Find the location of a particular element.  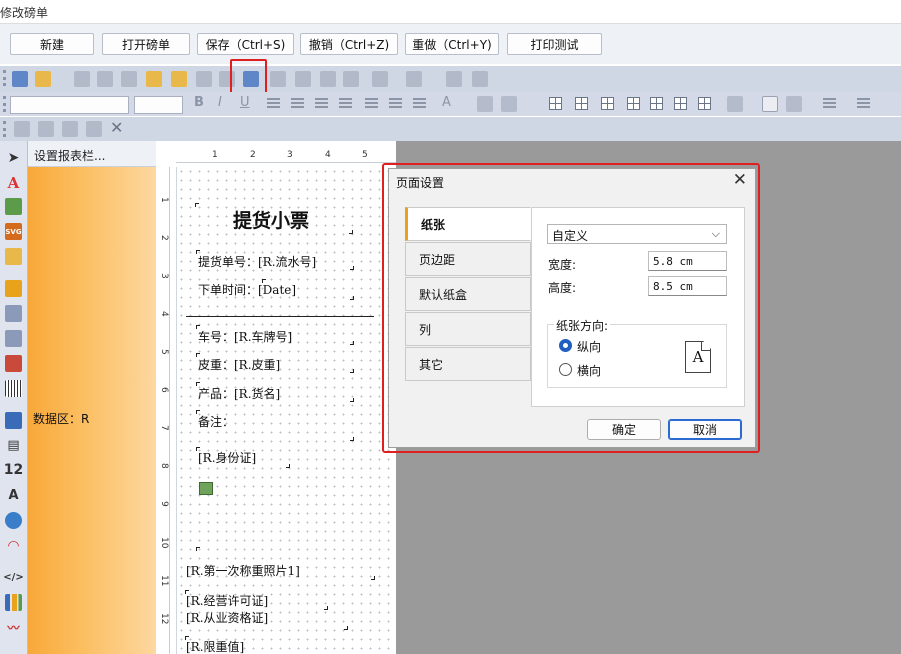

tab-columns: 列 is located at coordinates (468, 329).